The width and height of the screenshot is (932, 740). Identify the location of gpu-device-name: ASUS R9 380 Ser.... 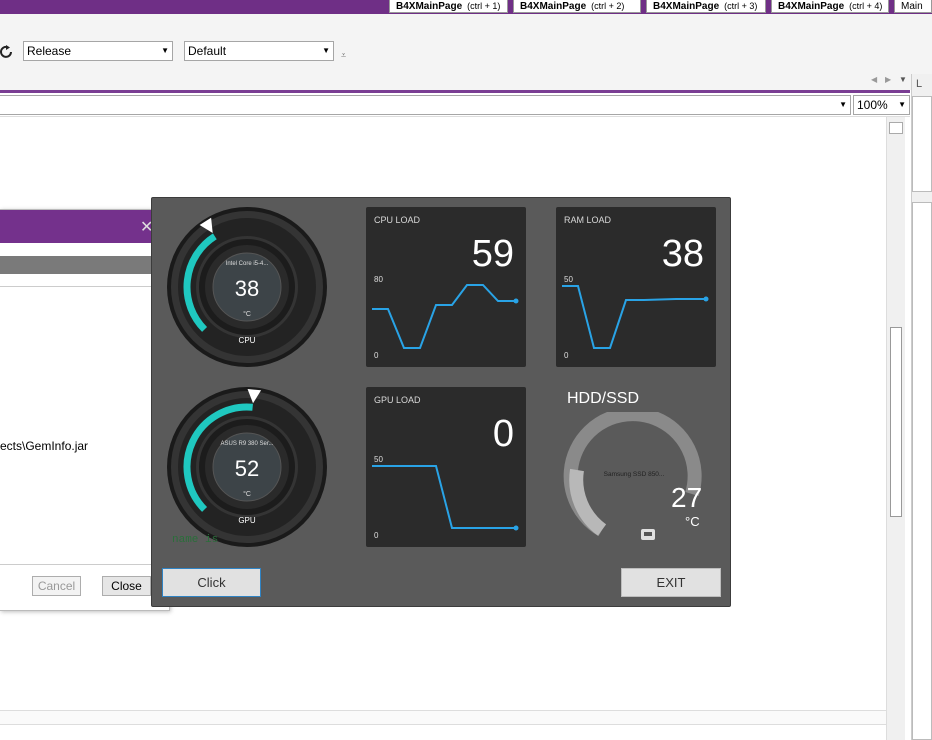
(246, 444).